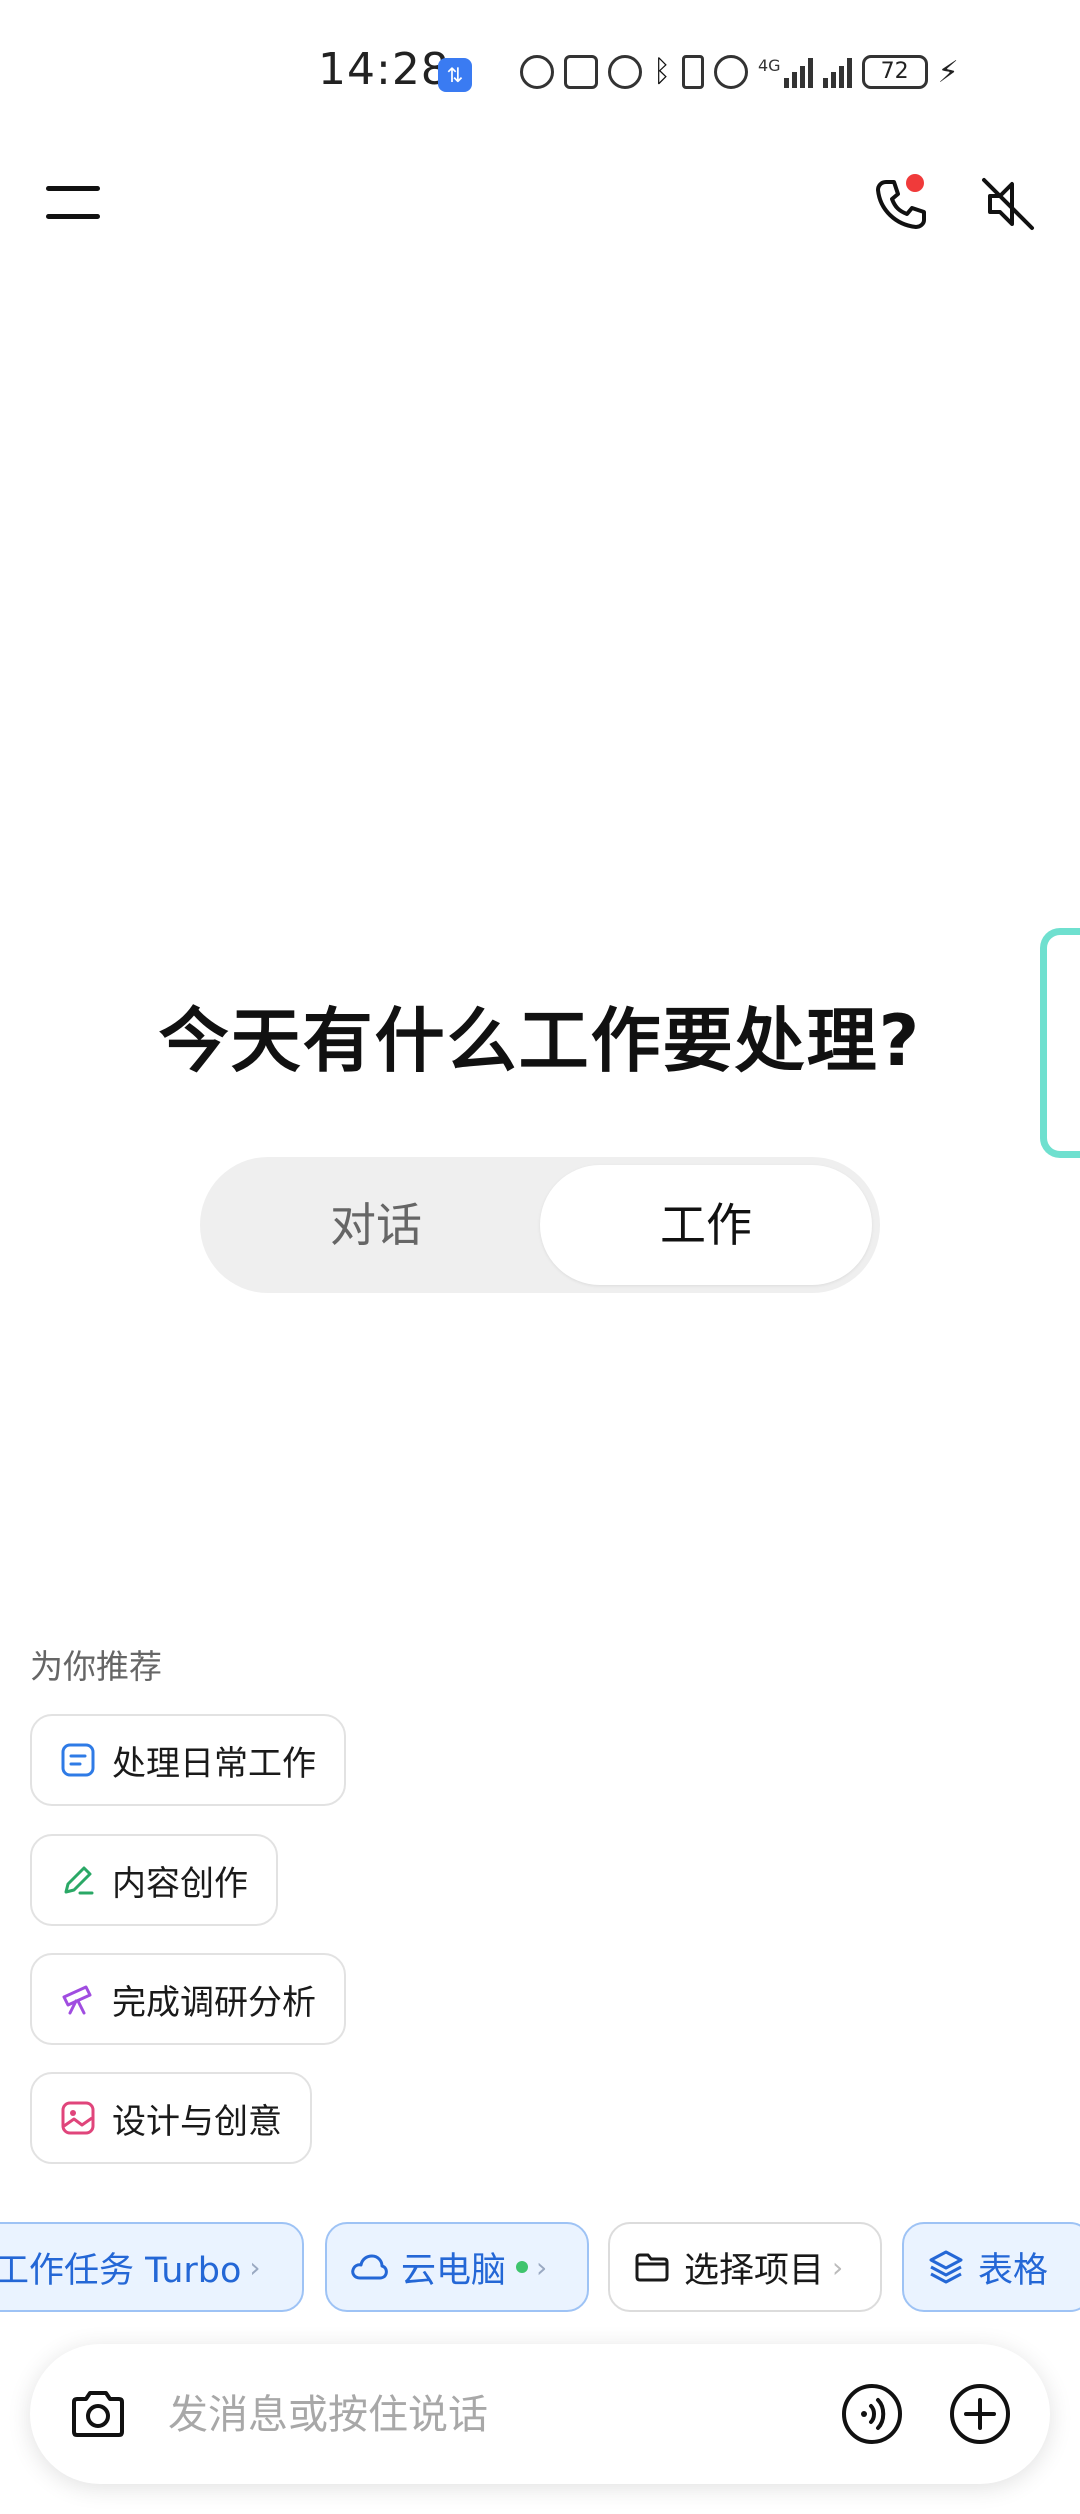 Image resolution: width=1080 pixels, height=2514 pixels. I want to click on notification-dot, so click(915, 183).